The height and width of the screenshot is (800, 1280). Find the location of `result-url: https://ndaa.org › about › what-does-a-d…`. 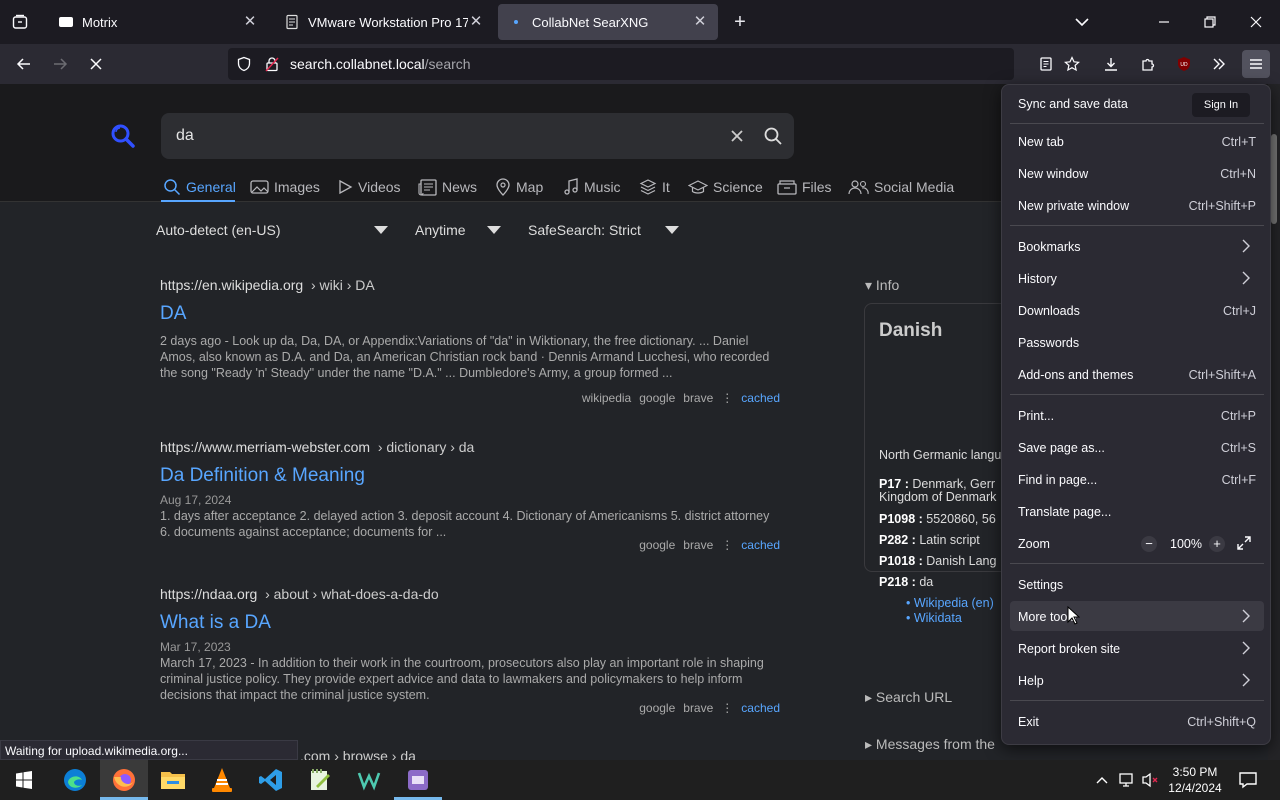

result-url: https://ndaa.org › about › what-does-a-d… is located at coordinates (470, 595).